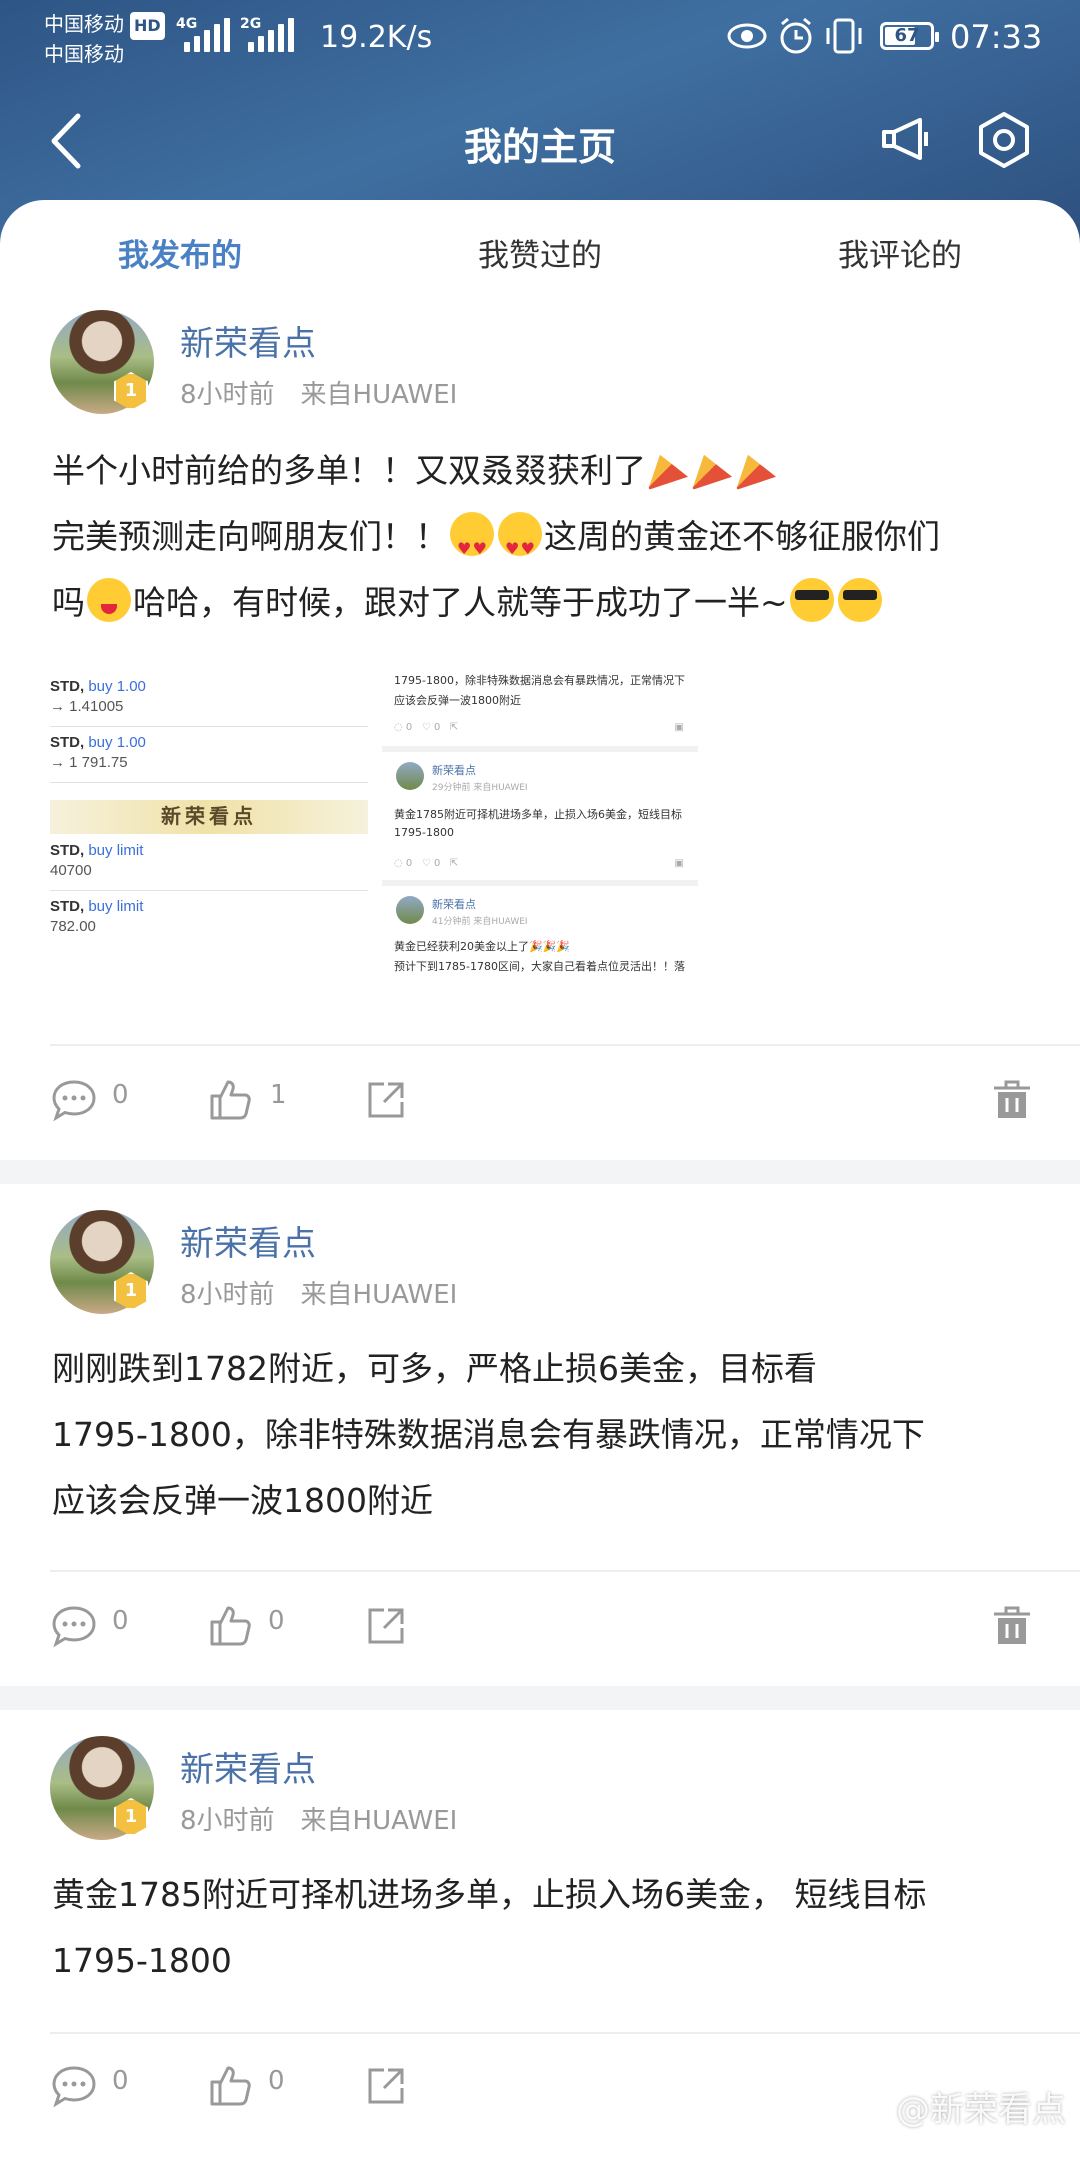 The image size is (1080, 2160). I want to click on status-bar: 中国移动 HD 中国移动 4G 2G 19.2K/s 67 07:33, so click(540, 39).